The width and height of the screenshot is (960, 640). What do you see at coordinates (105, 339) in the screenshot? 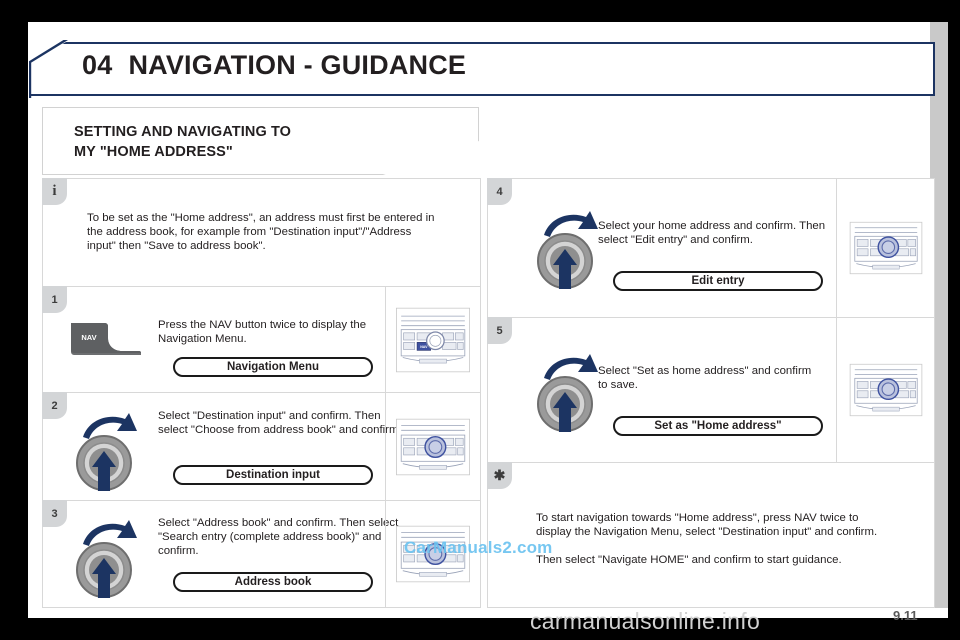
I see `nav-button-icon: NAV` at bounding box center [105, 339].